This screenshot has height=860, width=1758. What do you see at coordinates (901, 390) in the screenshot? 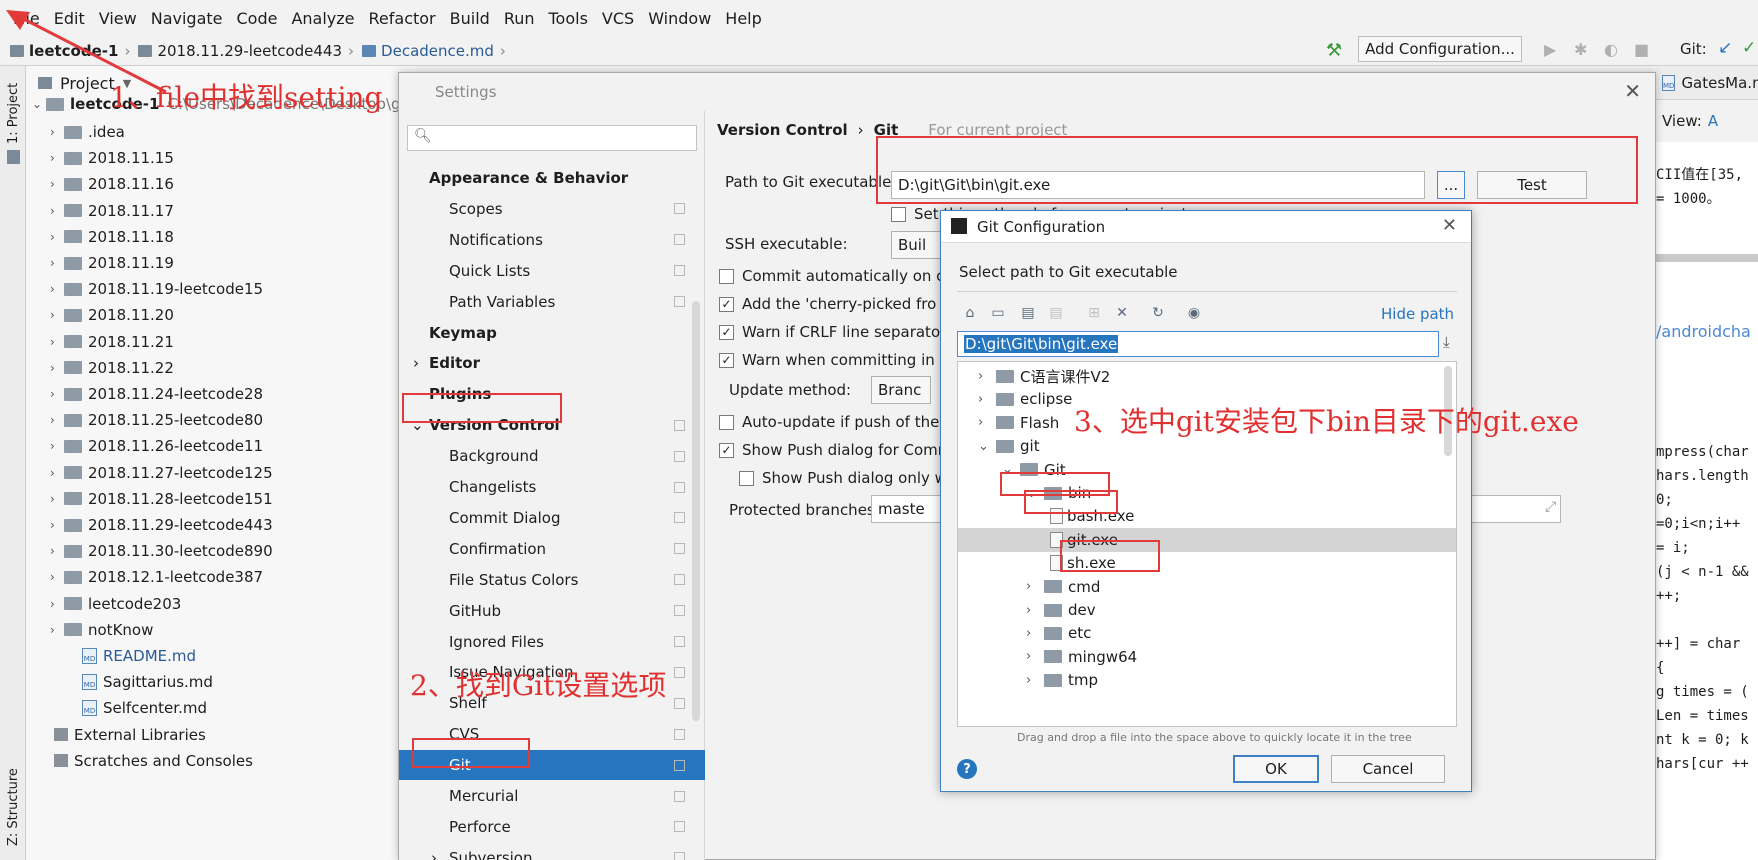
I see `update-method-select: Branc` at bounding box center [901, 390].